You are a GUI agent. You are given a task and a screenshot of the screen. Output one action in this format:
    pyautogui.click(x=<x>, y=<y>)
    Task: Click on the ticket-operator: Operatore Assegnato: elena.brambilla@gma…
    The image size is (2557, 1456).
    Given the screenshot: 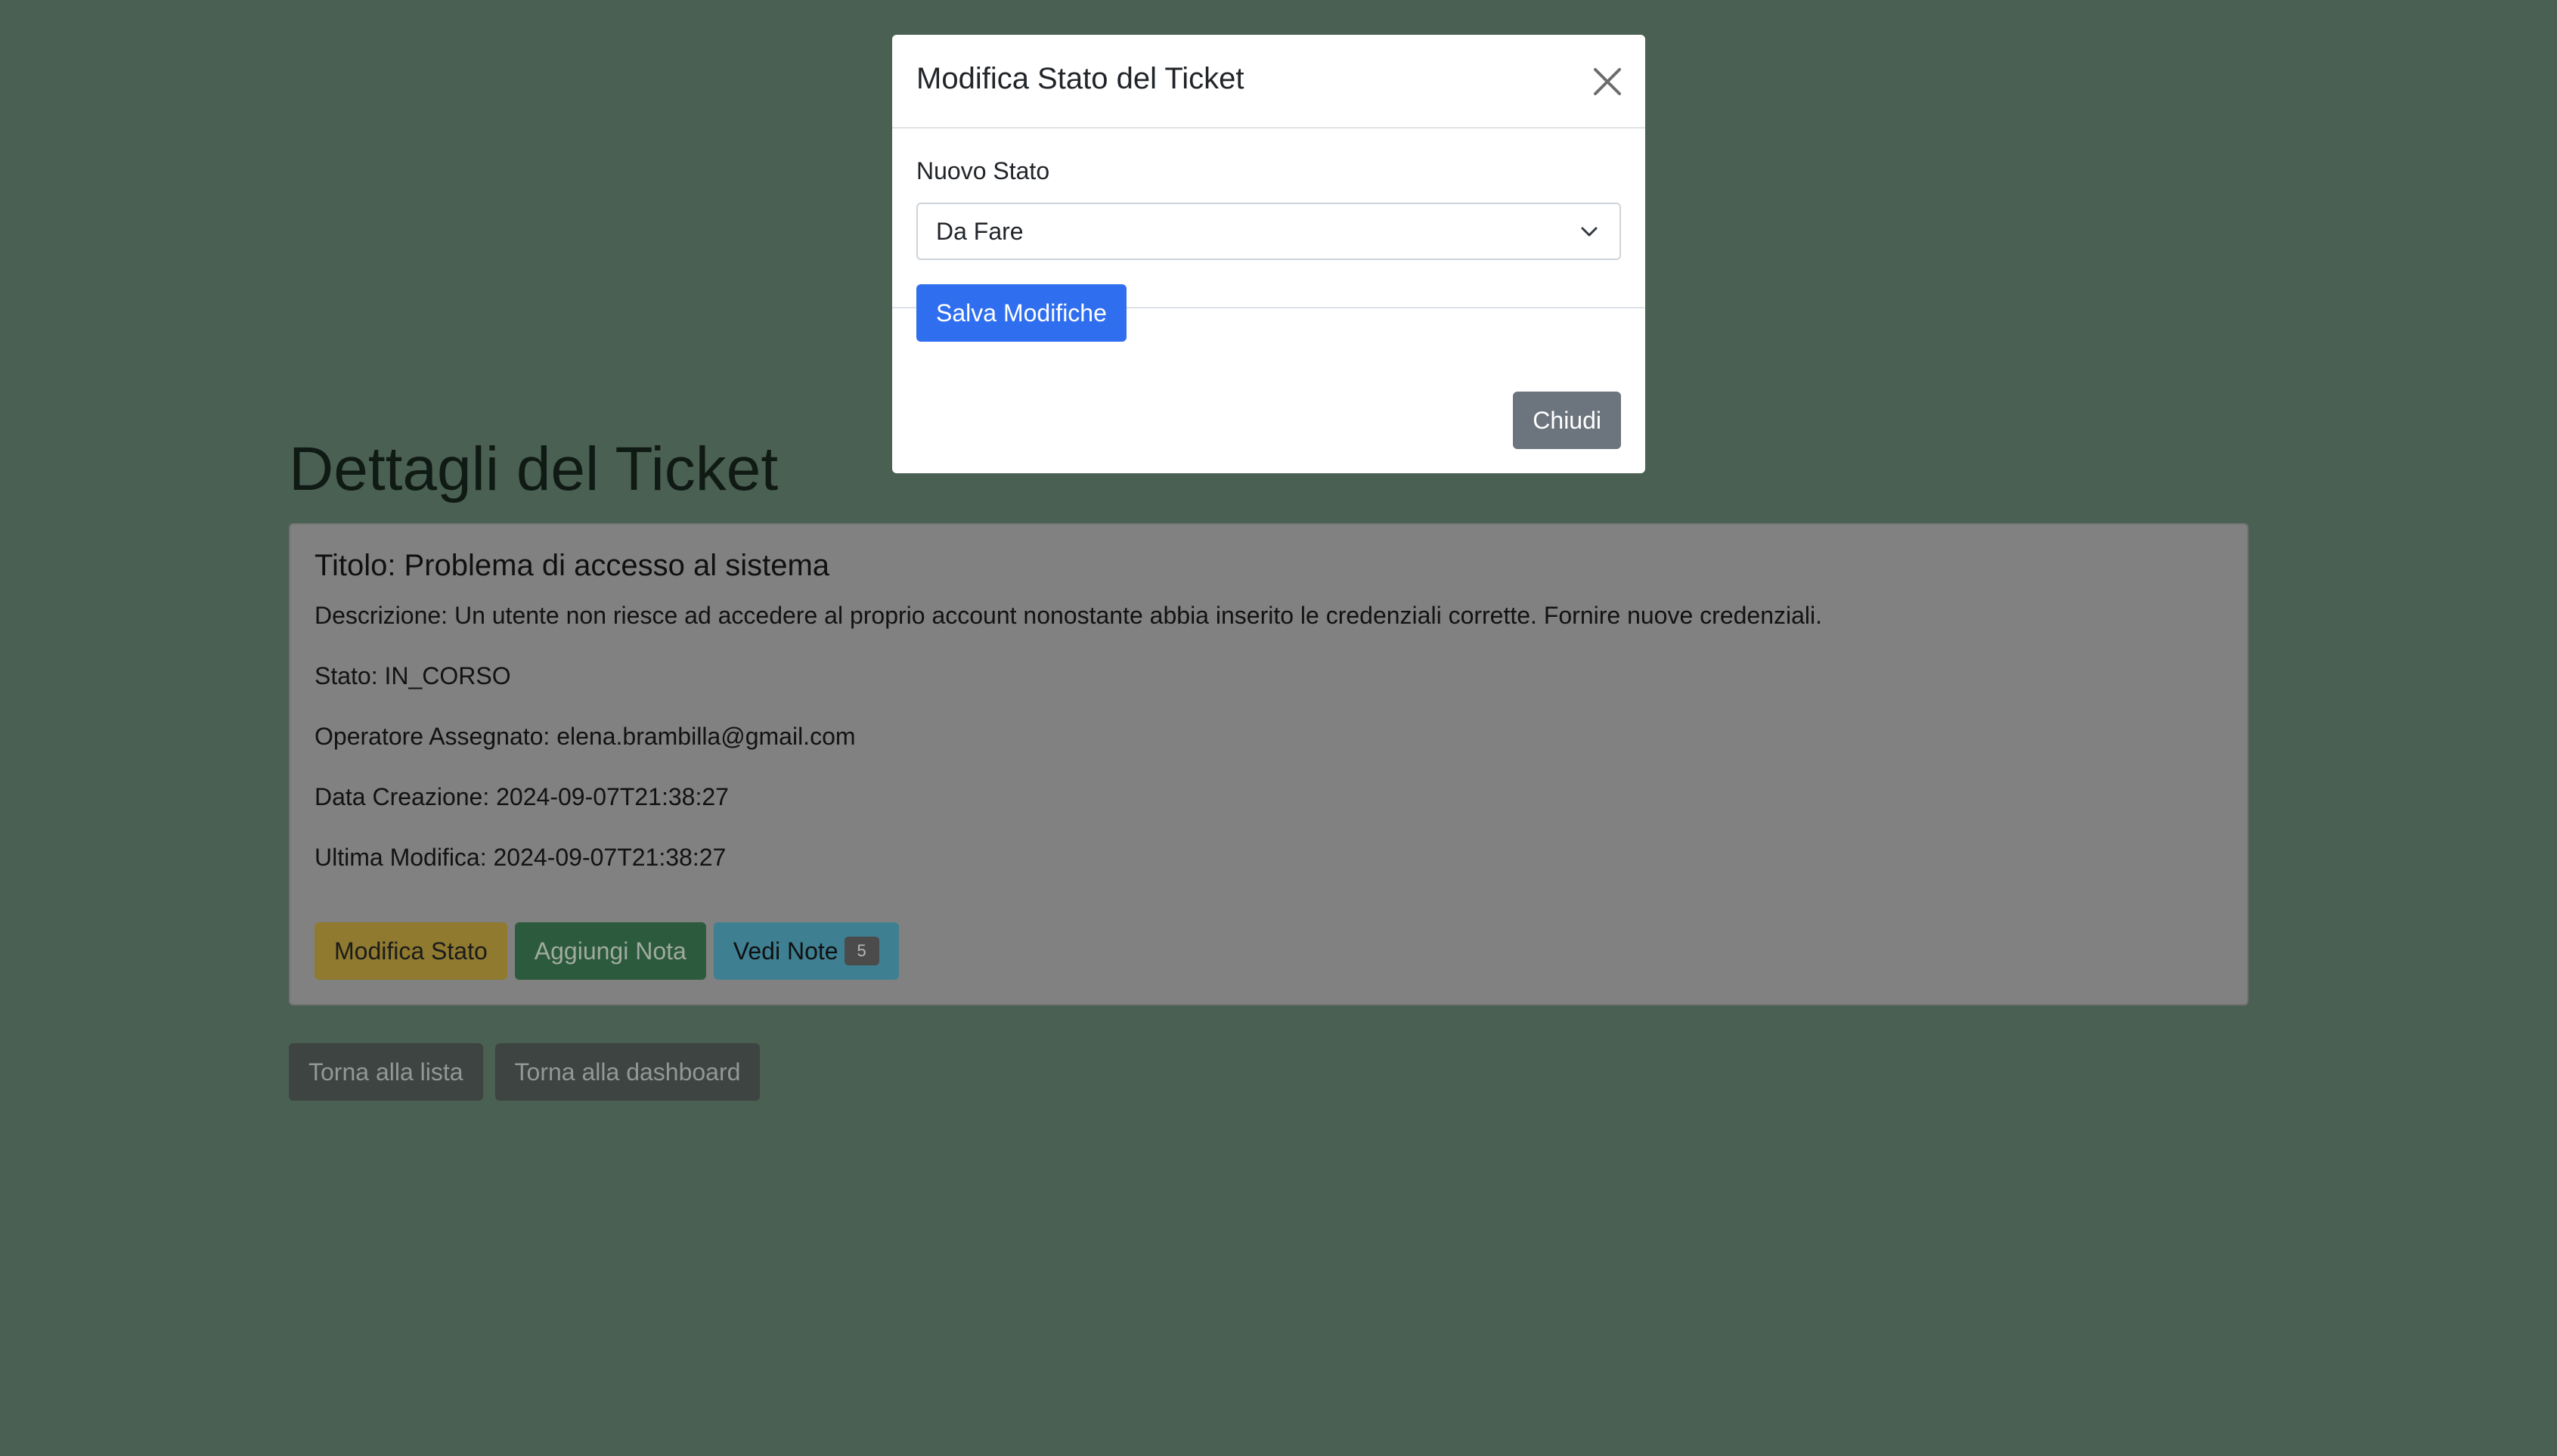 What is the action you would take?
    pyautogui.click(x=585, y=736)
    